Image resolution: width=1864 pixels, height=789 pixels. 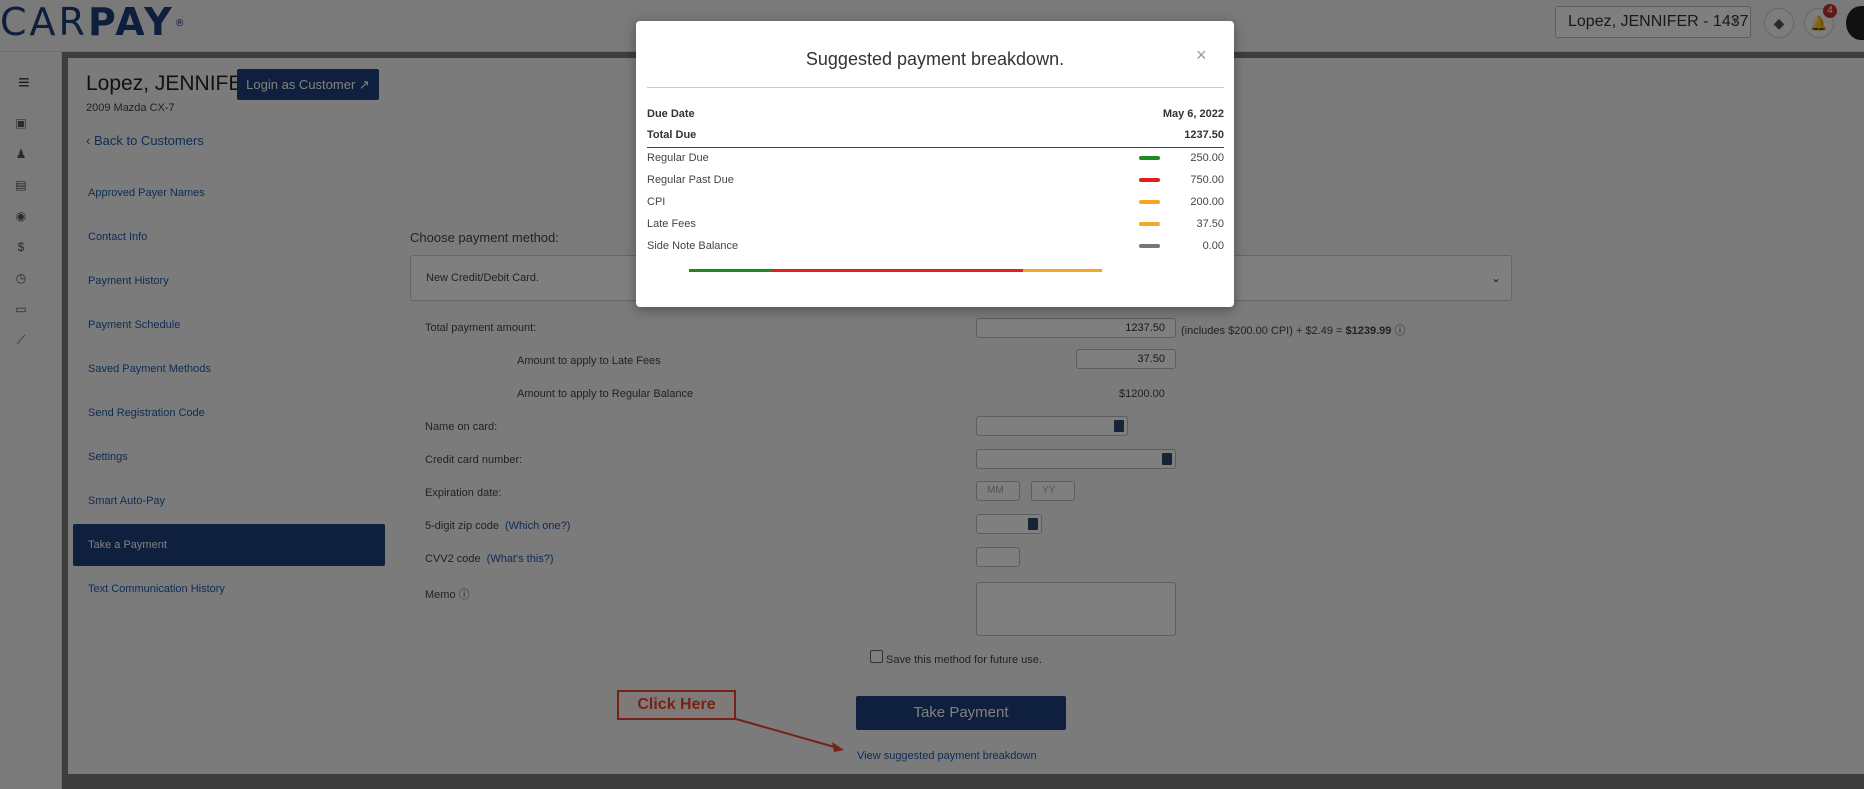 What do you see at coordinates (935, 114) in the screenshot?
I see `due-date-row: Due Date May 6, 2022` at bounding box center [935, 114].